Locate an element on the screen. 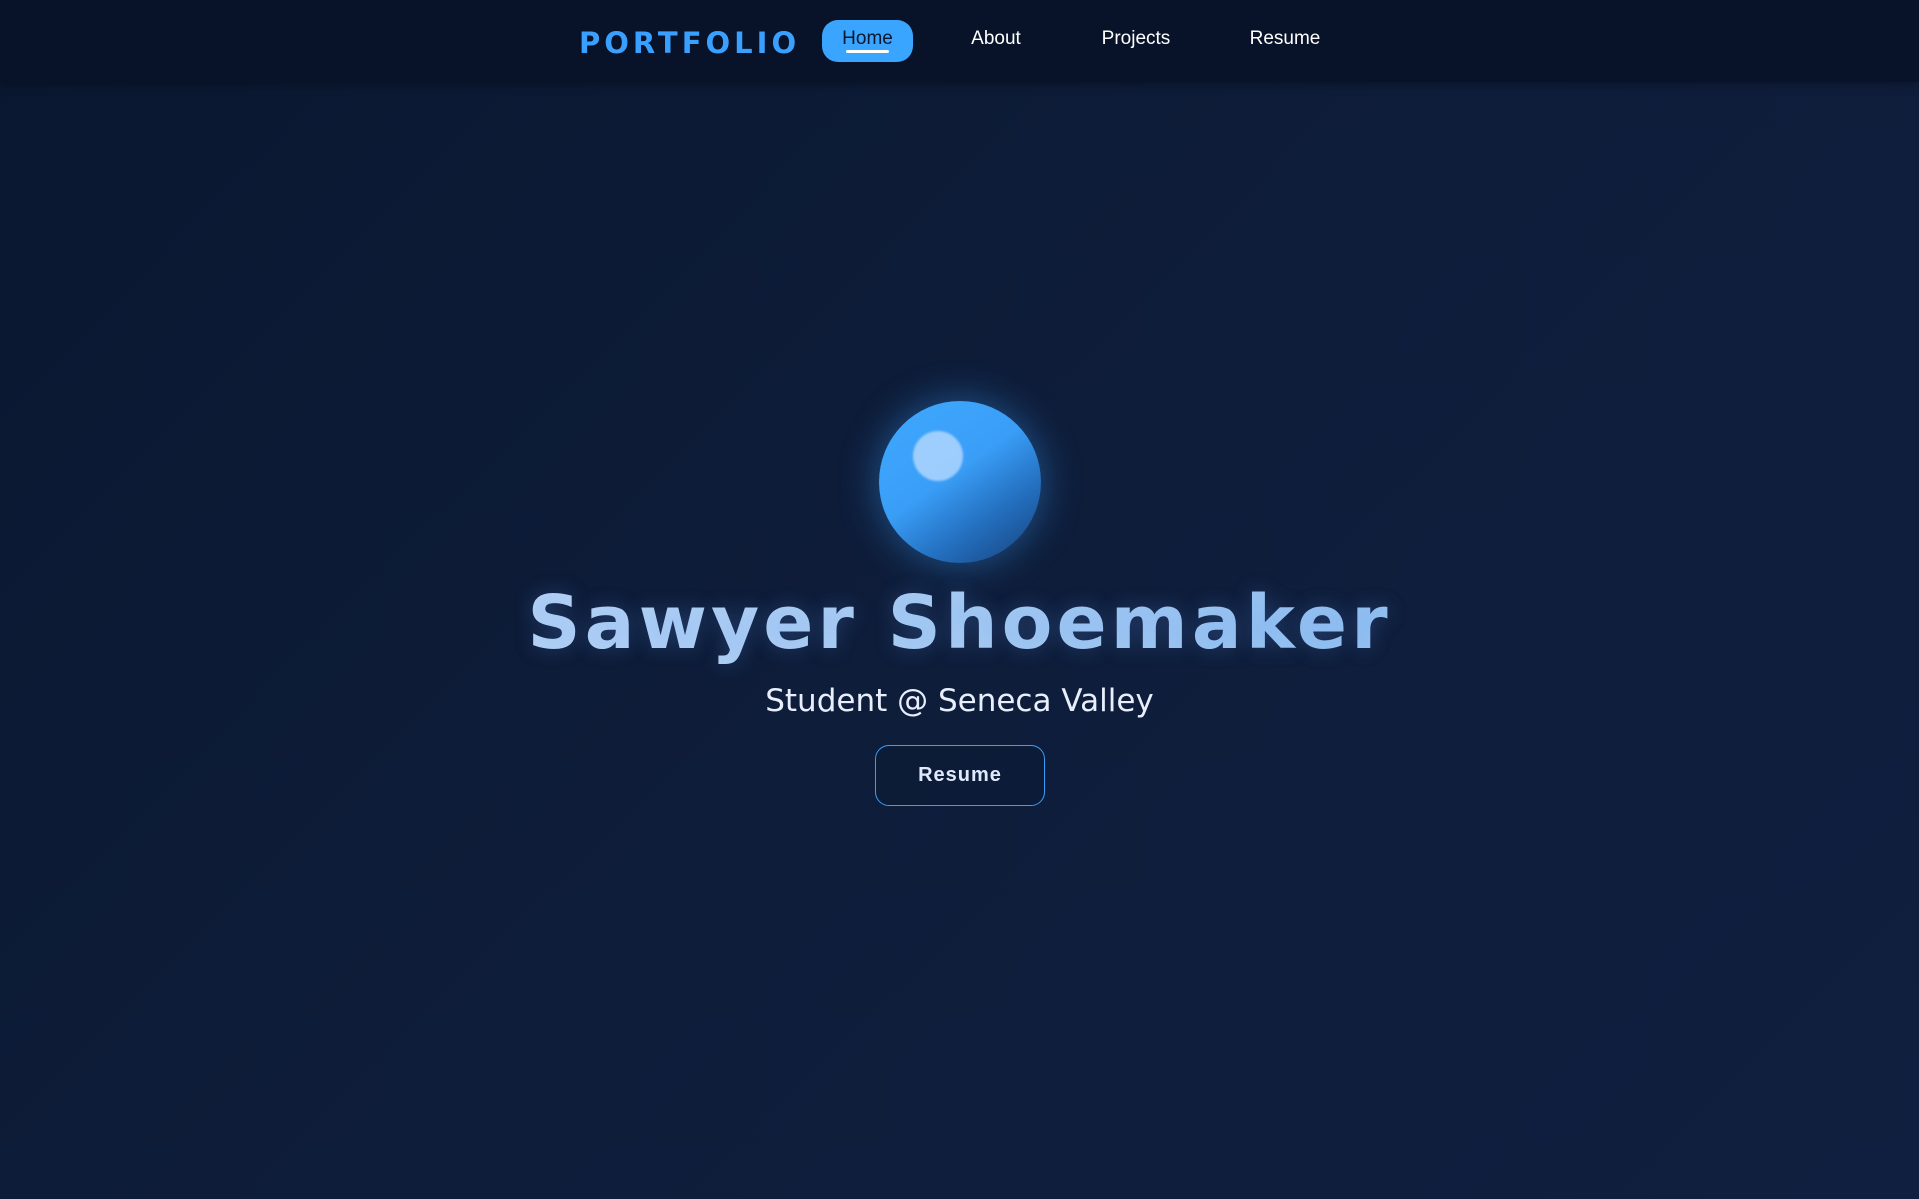  hero-name: Sawyer Shoemaker is located at coordinates (959, 623).